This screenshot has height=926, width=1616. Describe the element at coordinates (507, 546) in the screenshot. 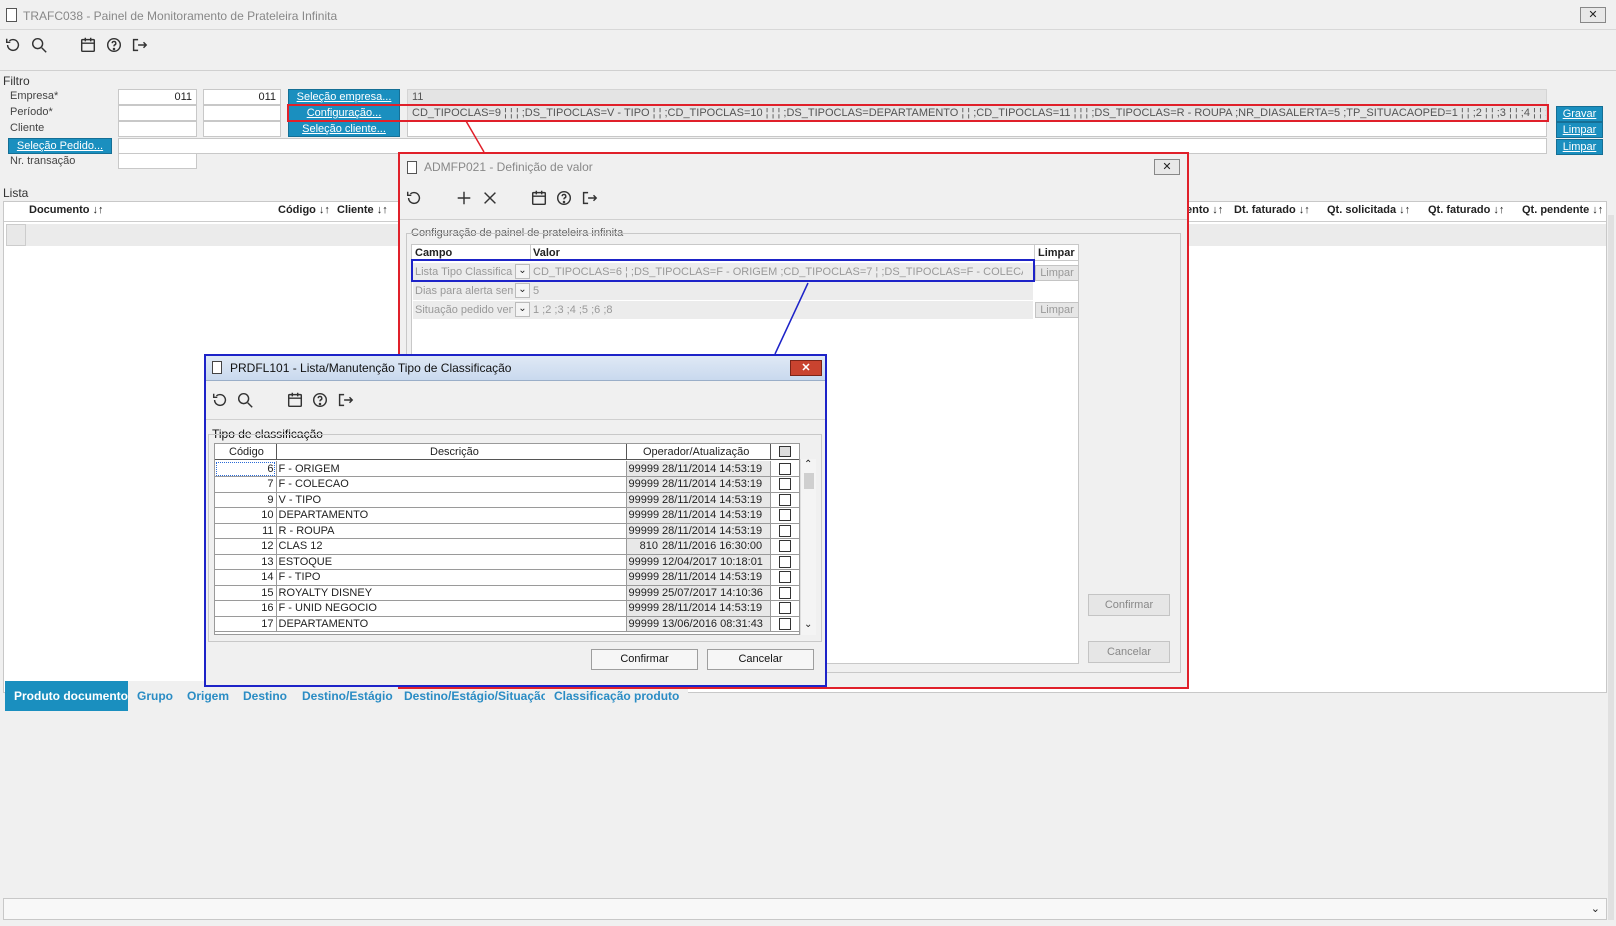

I see `prdfl-row: 12 CLAS 12 810 28/11/2016 16:30:00` at that location.